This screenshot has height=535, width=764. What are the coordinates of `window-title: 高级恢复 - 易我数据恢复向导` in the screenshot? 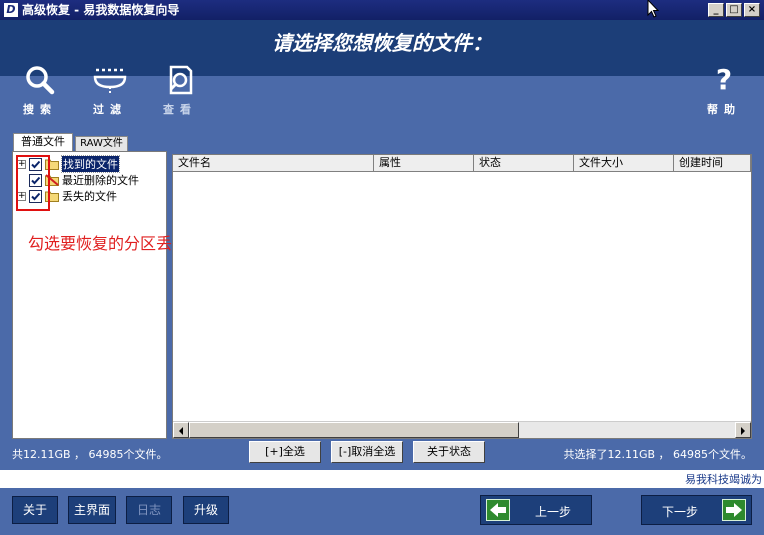 It's located at (101, 10).